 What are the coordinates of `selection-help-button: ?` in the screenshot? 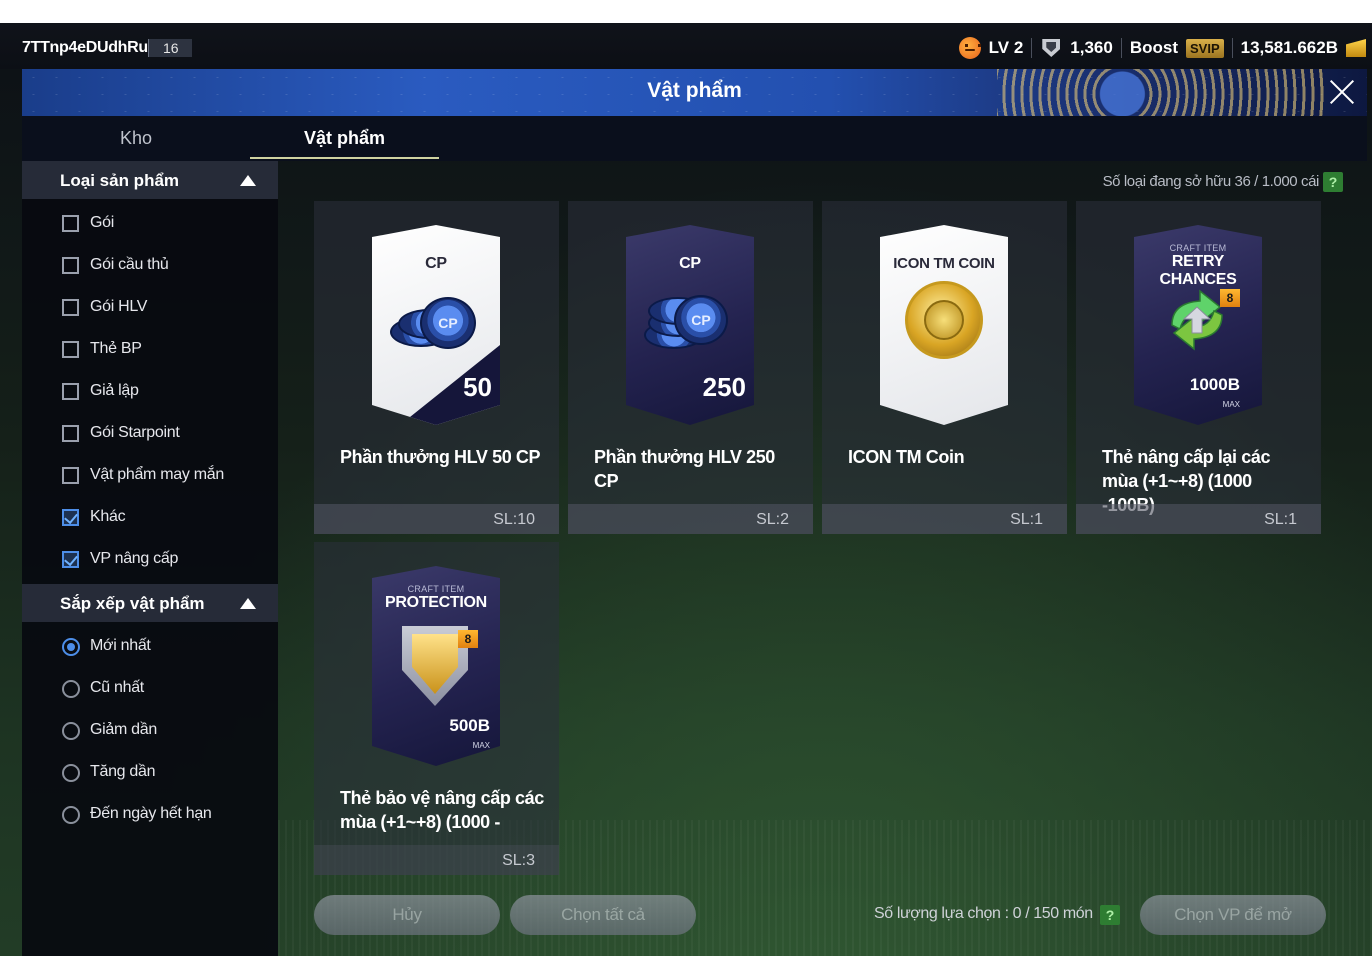 It's located at (1110, 915).